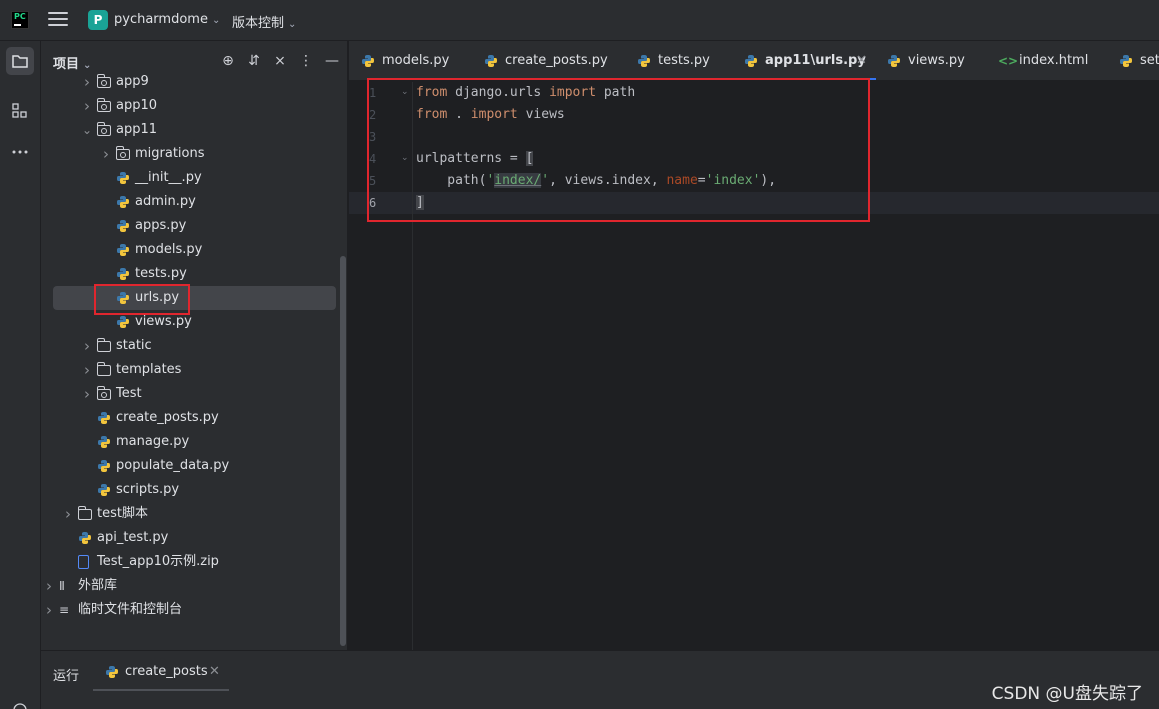  What do you see at coordinates (98, 20) in the screenshot?
I see `project-badge-icon: P` at bounding box center [98, 20].